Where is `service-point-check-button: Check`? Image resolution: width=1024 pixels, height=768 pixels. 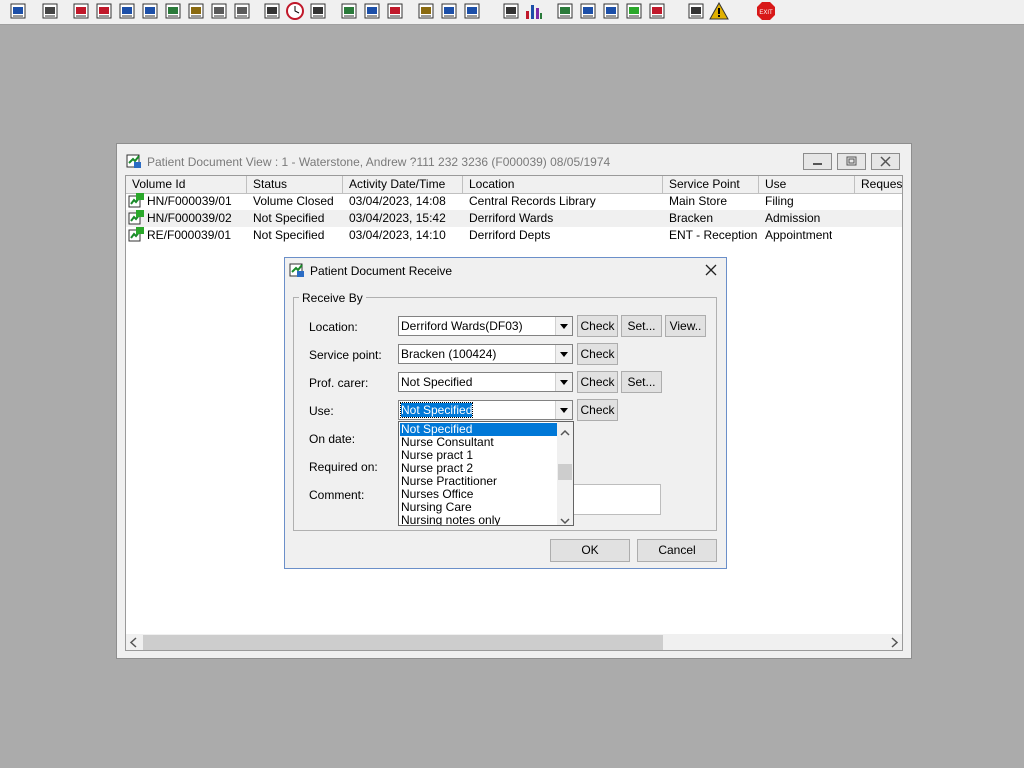
service-point-check-button: Check is located at coordinates (597, 354).